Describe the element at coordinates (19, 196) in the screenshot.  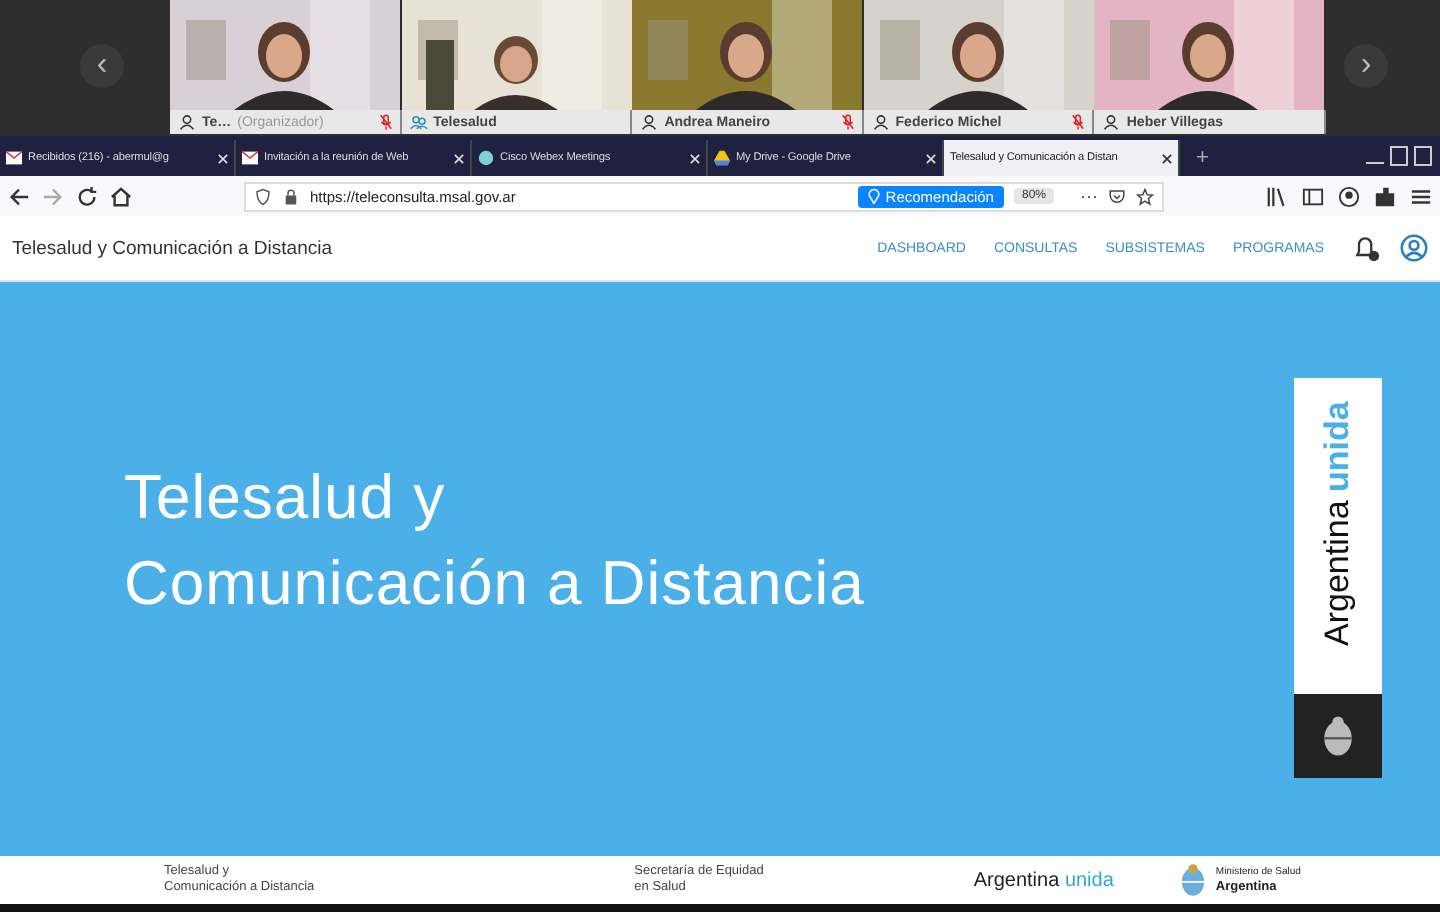
I see `back-icon` at that location.